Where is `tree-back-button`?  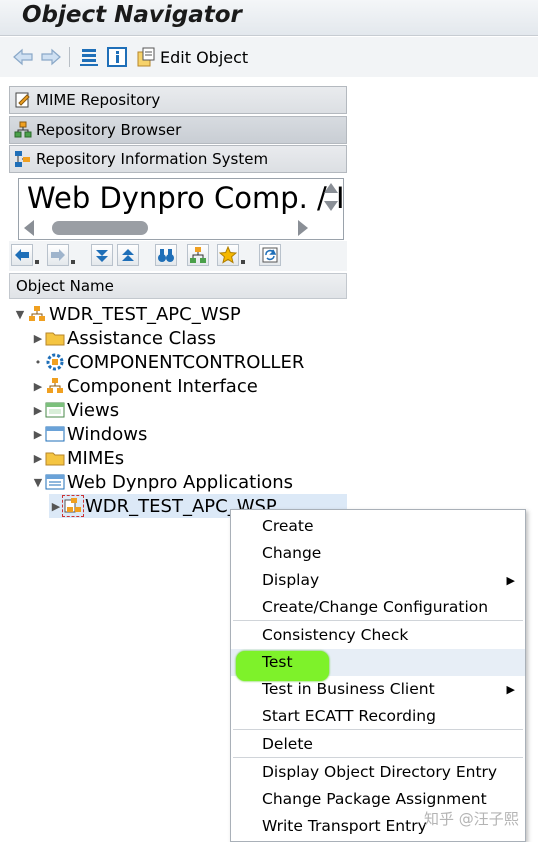
tree-back-button is located at coordinates (22, 255).